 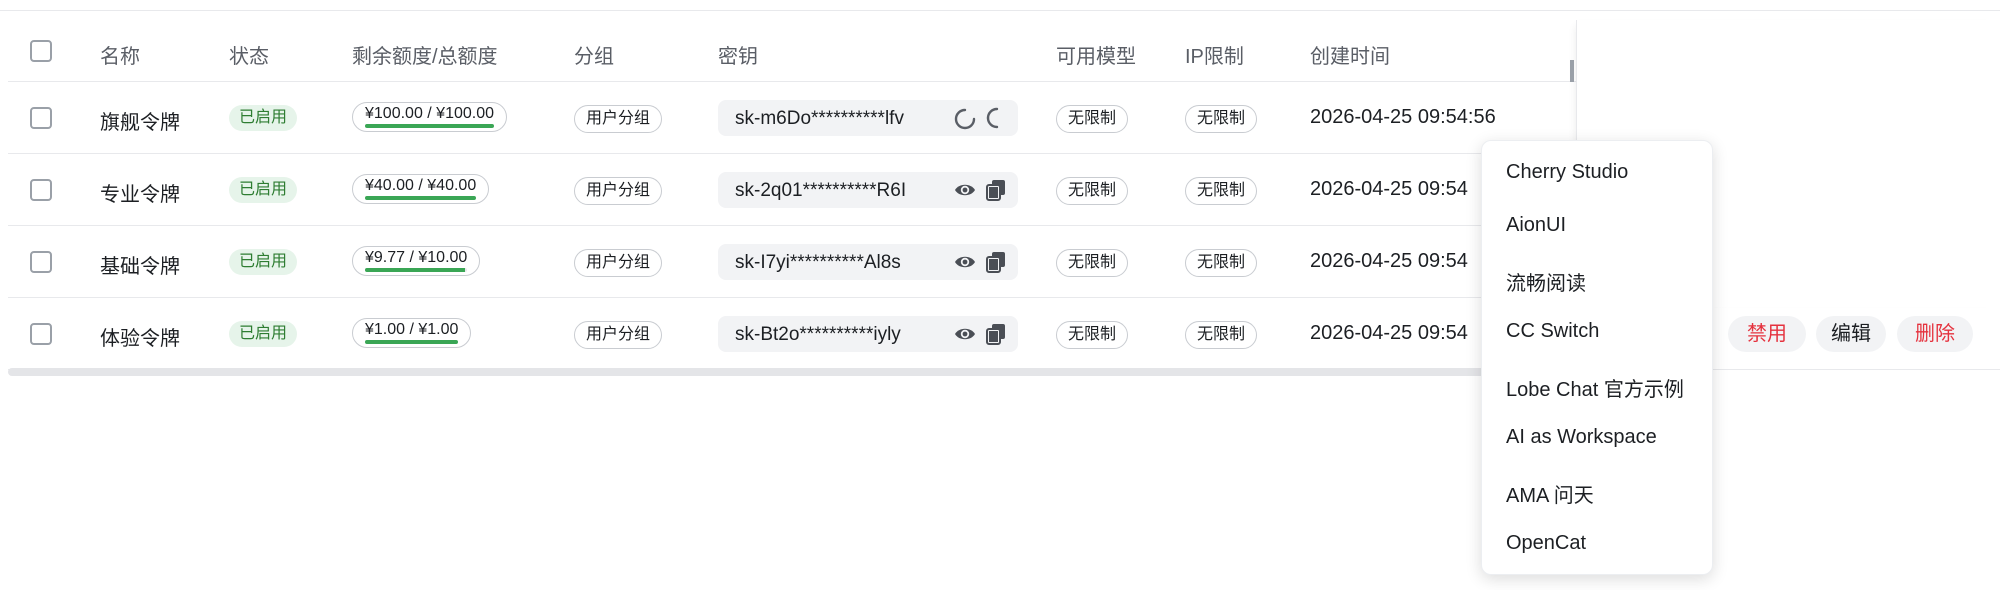 What do you see at coordinates (1767, 334) in the screenshot?
I see `disable-button: 禁用` at bounding box center [1767, 334].